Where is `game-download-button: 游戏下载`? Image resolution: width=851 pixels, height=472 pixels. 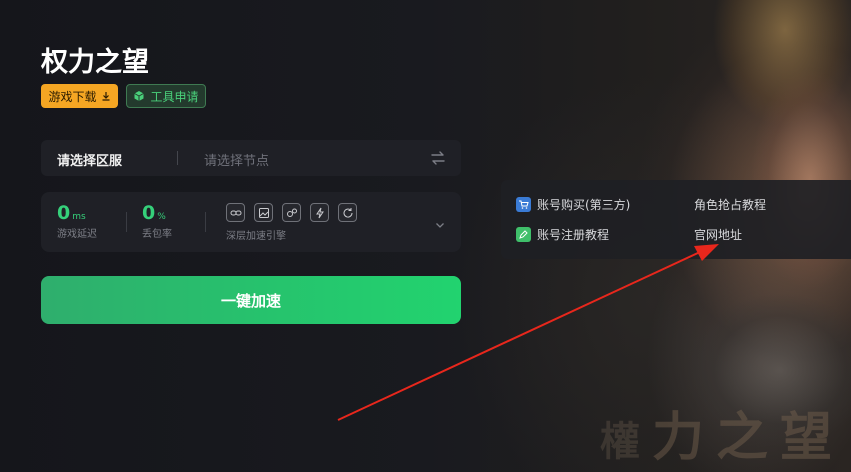
game-download-button: 游戏下载 is located at coordinates (79, 96).